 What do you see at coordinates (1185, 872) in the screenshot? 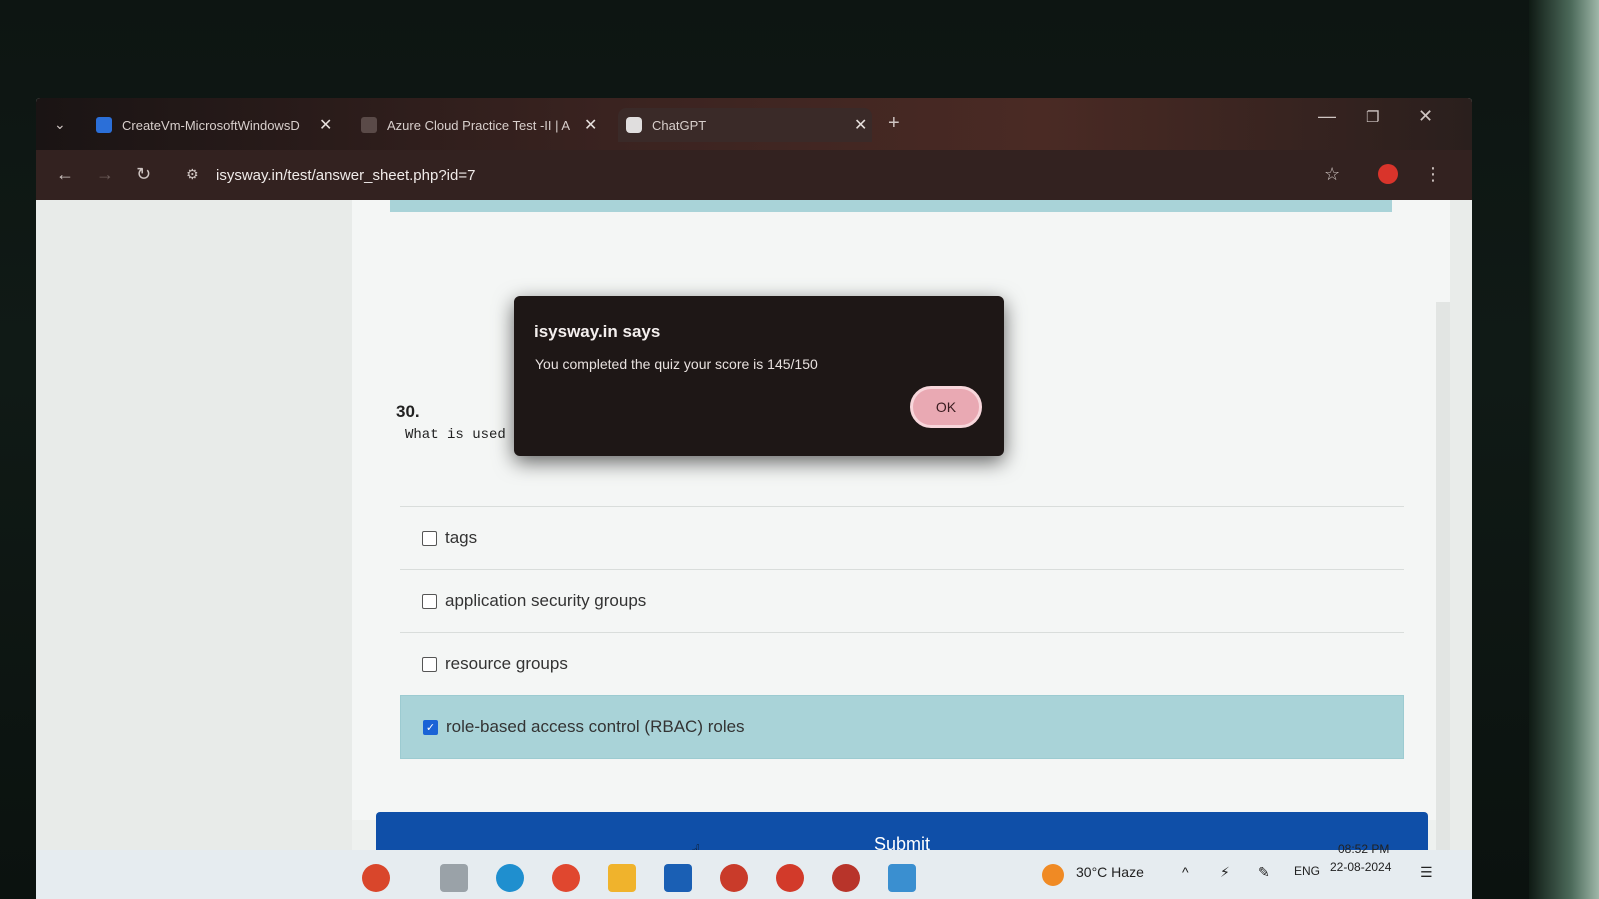
I see `show-hidden-icons-icon: ^` at bounding box center [1185, 872].